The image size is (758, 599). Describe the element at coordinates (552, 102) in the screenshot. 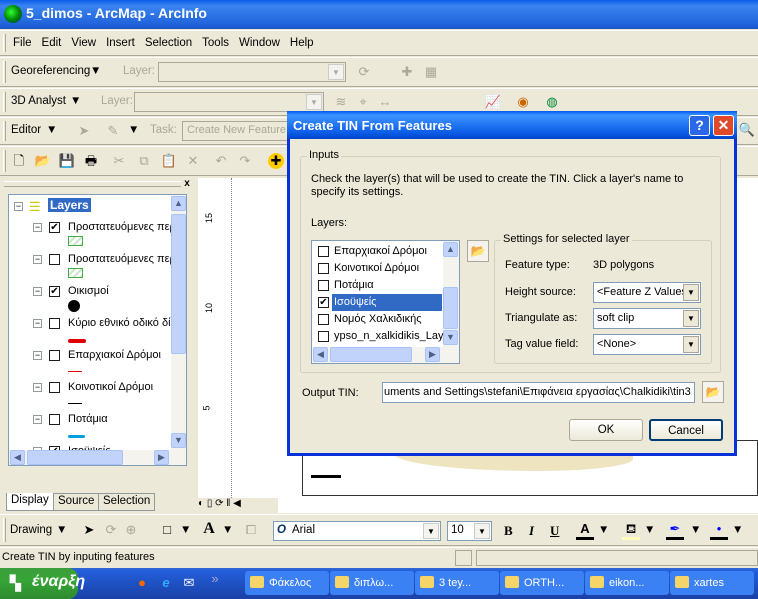

I see `arcglobe-icon: ◍` at that location.